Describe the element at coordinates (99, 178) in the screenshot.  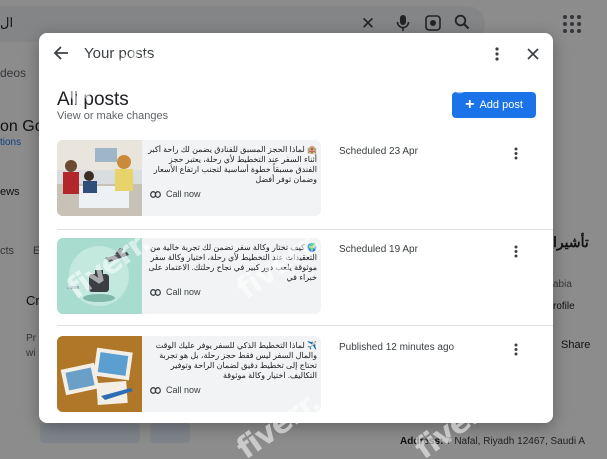
I see `post-thumbnail-office` at that location.